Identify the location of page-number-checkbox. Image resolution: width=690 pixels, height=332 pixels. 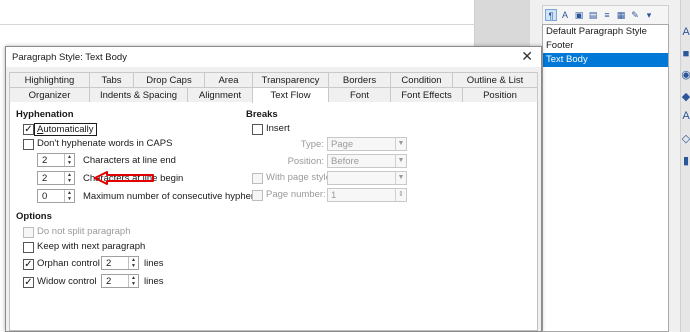
(257, 195).